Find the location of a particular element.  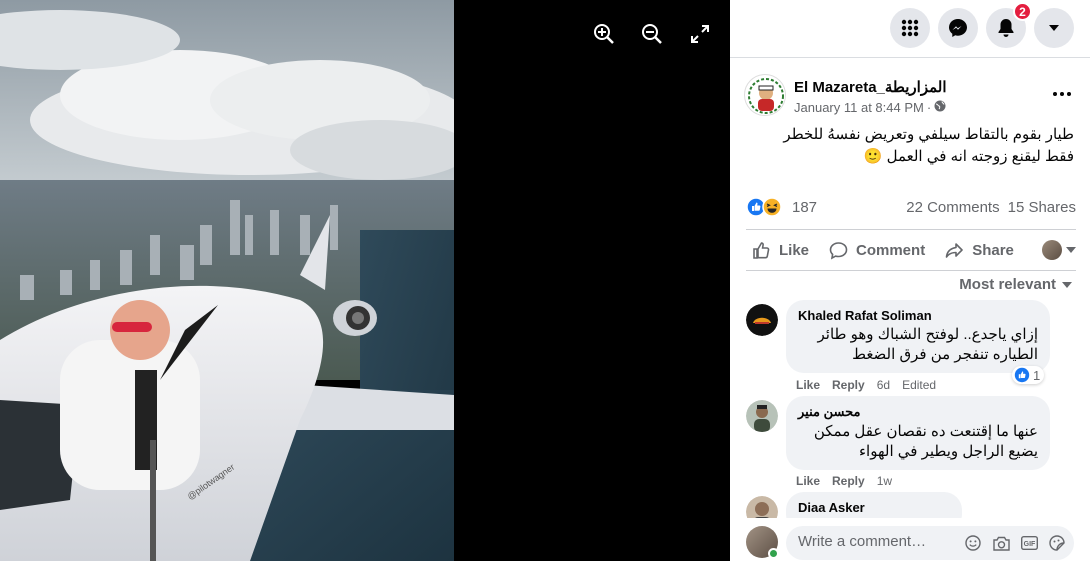

like-button: Like is located at coordinates (782, 250).